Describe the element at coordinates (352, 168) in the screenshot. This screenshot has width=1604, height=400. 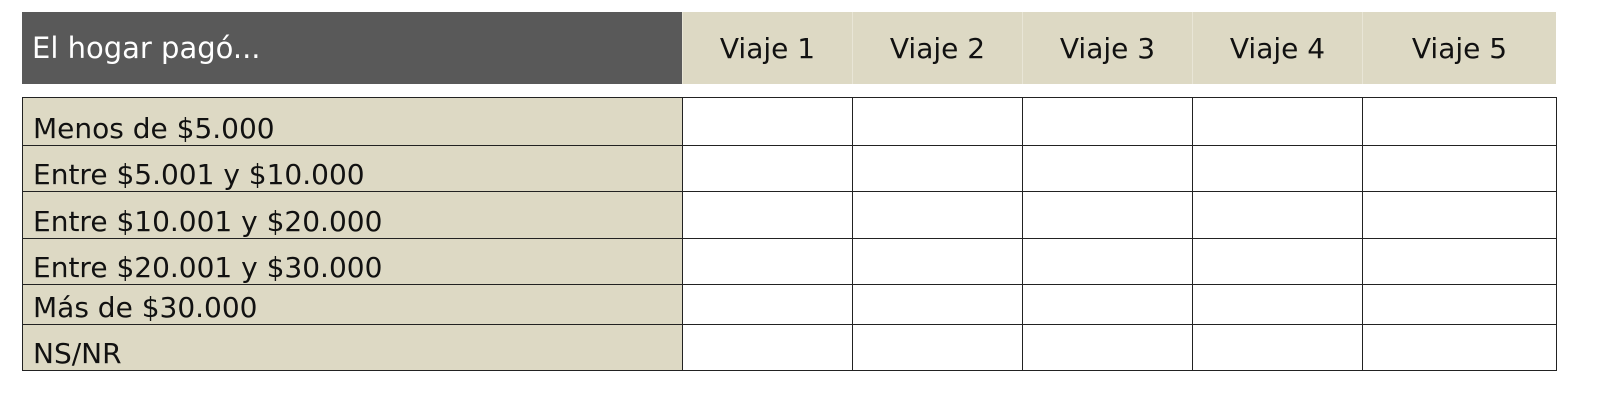
I see `row-label: Entre $5.001 y $10.000` at that location.